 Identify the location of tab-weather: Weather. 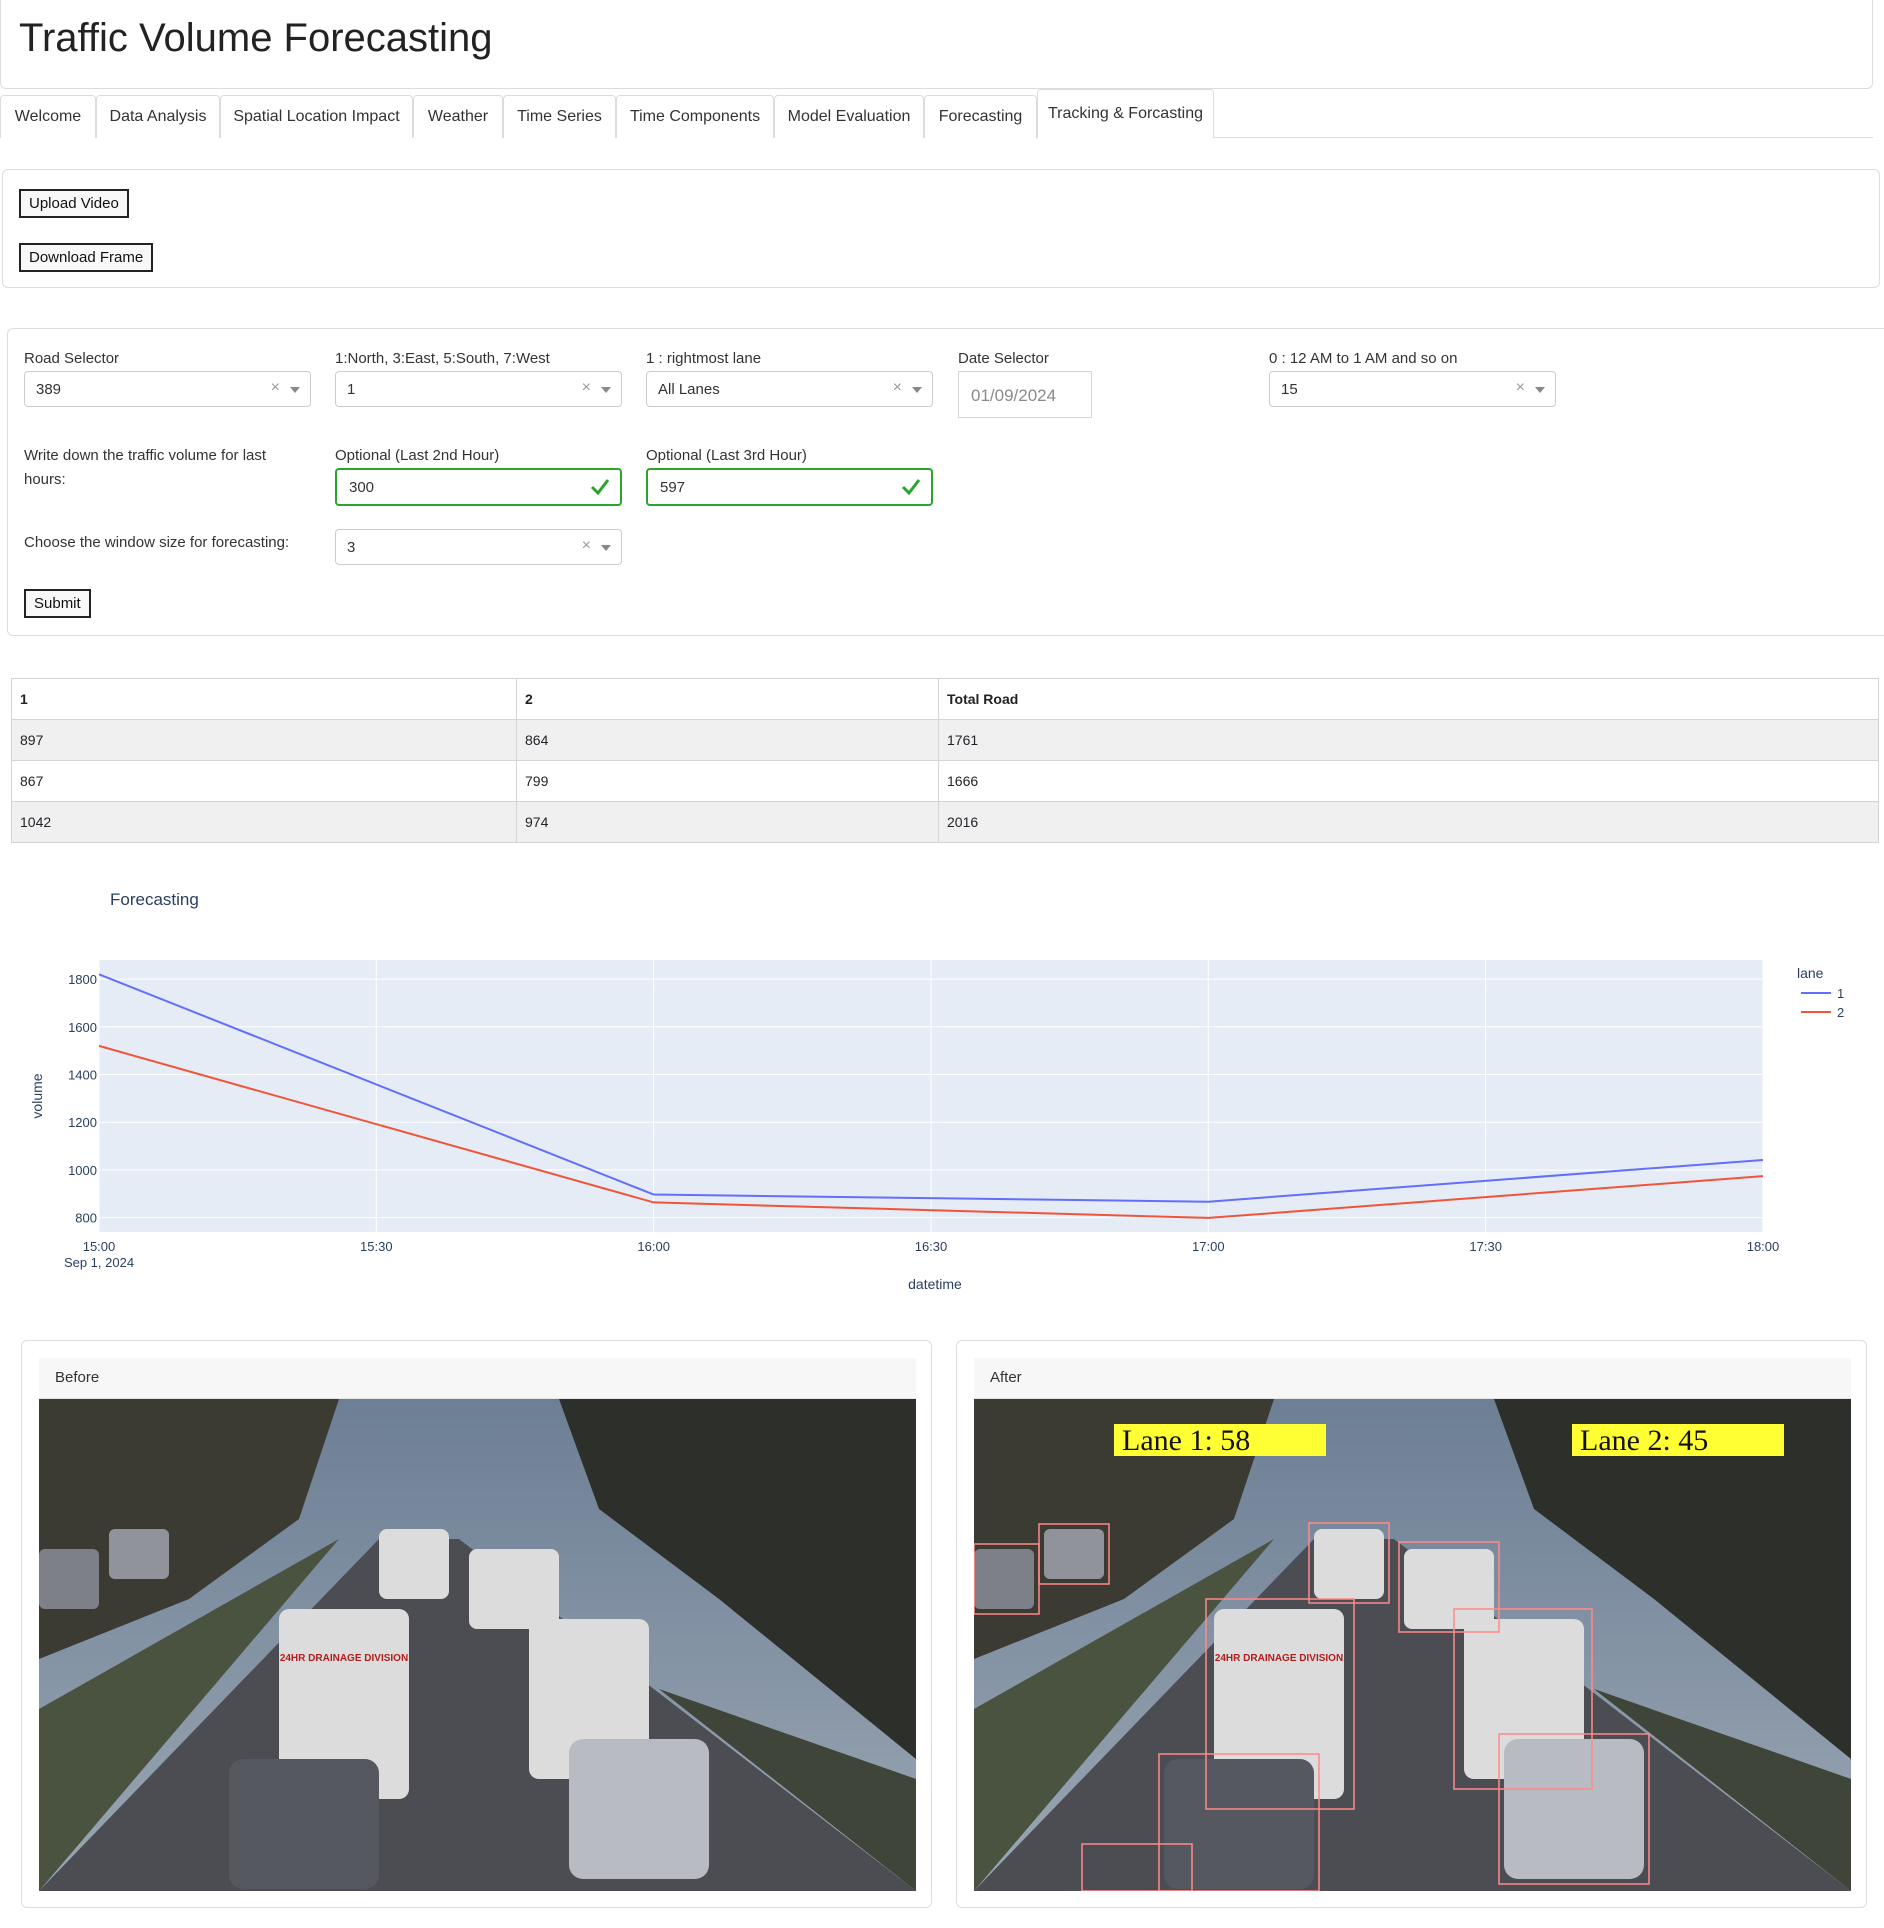
(458, 116).